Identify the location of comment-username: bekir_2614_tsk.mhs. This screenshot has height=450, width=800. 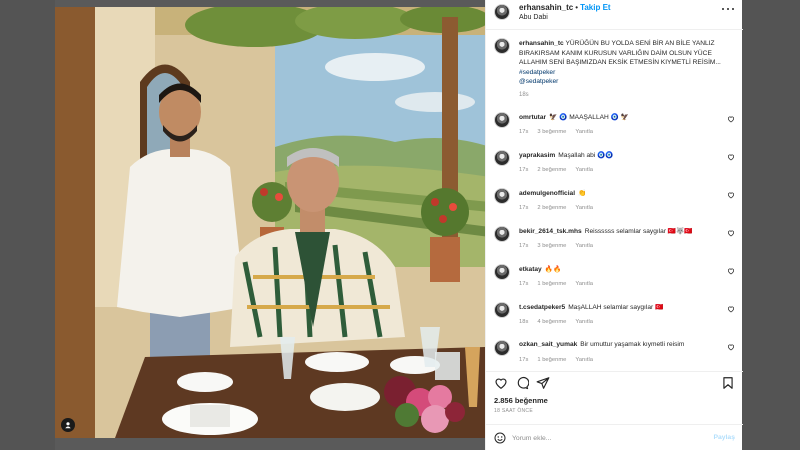
(550, 231).